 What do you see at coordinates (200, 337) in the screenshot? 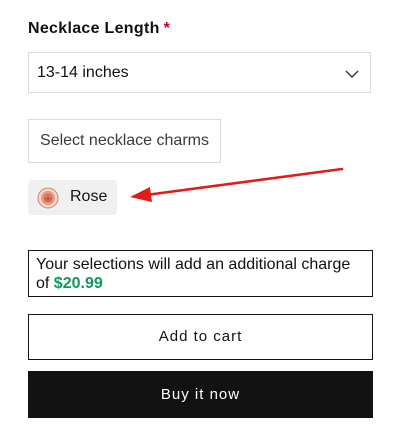
I see `add-to-cart-button: Add to cart` at bounding box center [200, 337].